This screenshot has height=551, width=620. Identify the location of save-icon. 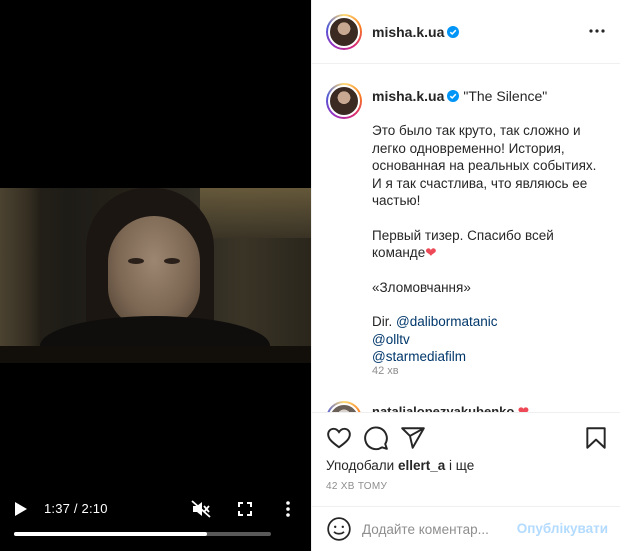
(596, 438).